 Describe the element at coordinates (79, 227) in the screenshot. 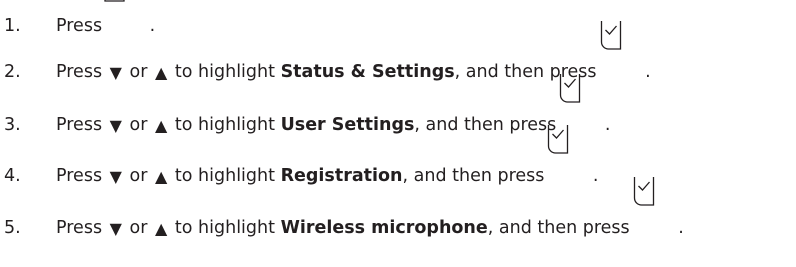

I see `press-text: Press` at that location.